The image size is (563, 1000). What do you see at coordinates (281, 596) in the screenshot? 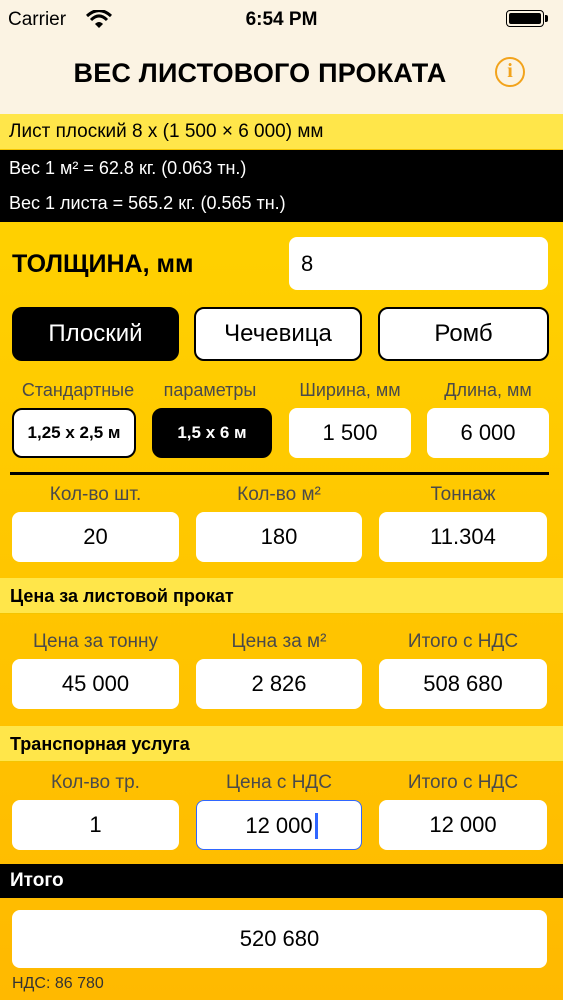
I see `price-header-band: Цена за листовой прокат` at bounding box center [281, 596].